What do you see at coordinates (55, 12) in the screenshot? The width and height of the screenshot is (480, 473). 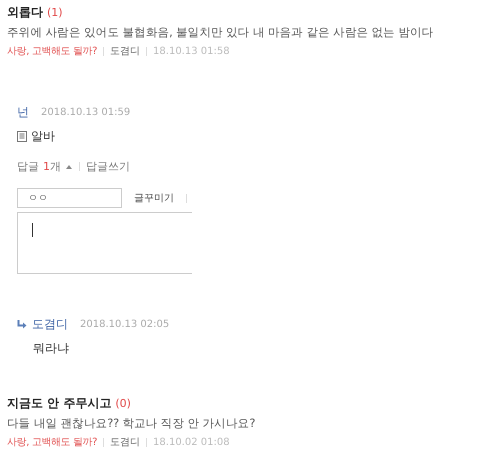 I see `comment-count: (1)` at bounding box center [55, 12].